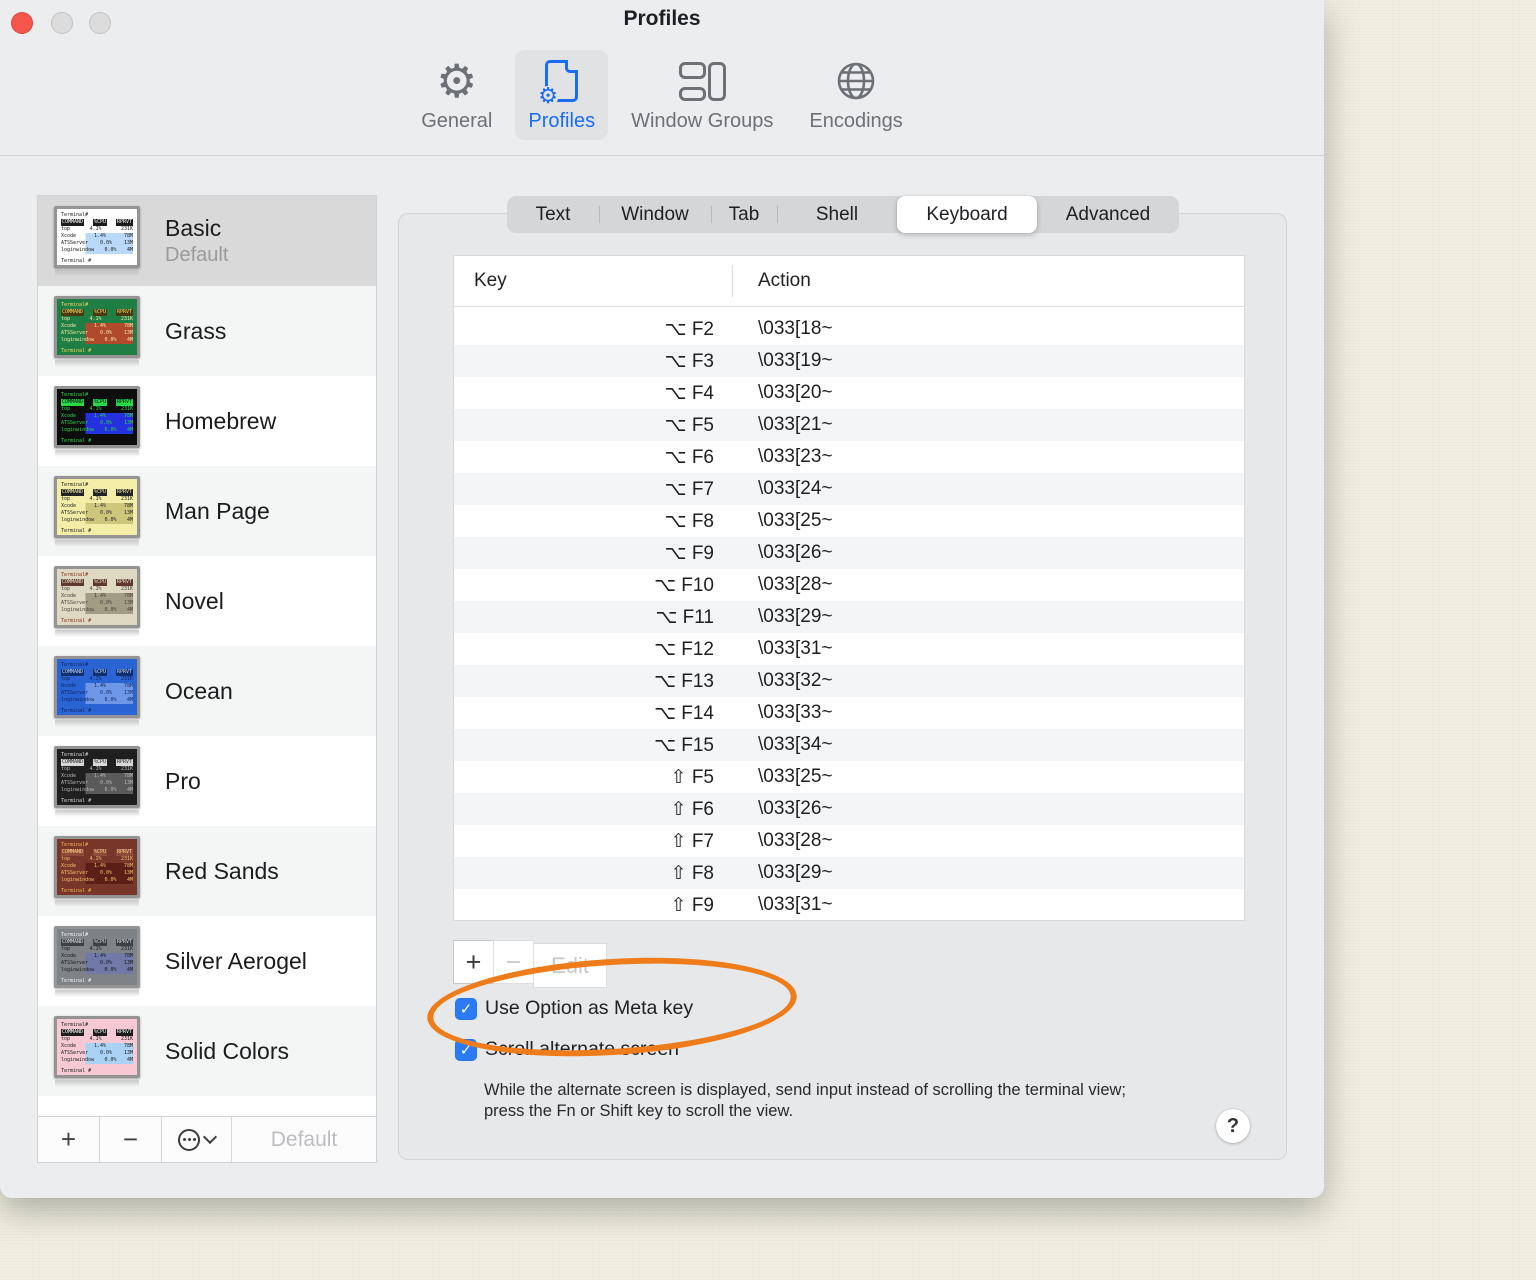 The image size is (1536, 1280). I want to click on key-mapping-row: ⌥ F12 \033[31~, so click(849, 649).